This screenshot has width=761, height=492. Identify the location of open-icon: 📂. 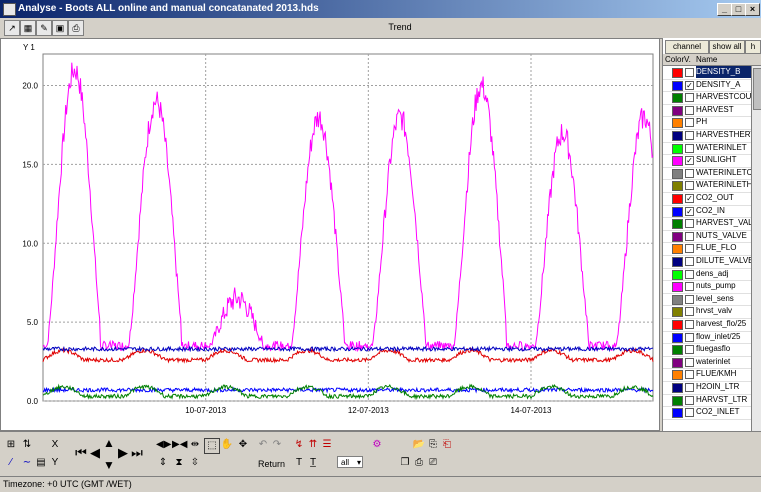
(419, 445).